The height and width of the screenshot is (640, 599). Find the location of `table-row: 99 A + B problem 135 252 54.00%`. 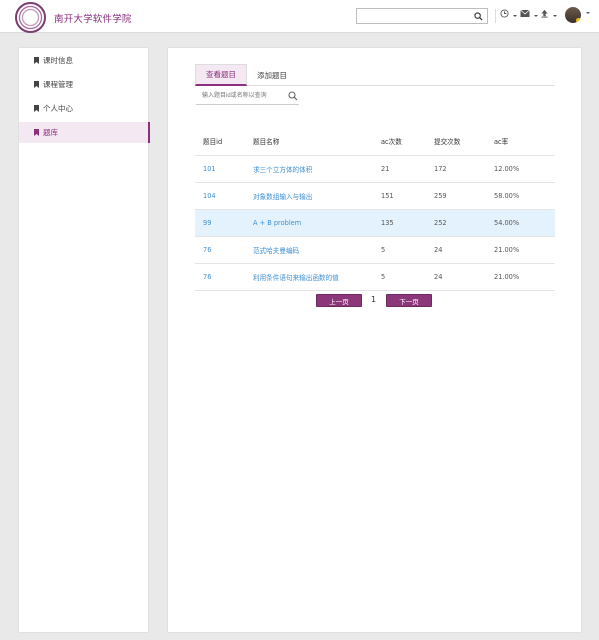

table-row: 99 A + B problem 135 252 54.00% is located at coordinates (375, 223).